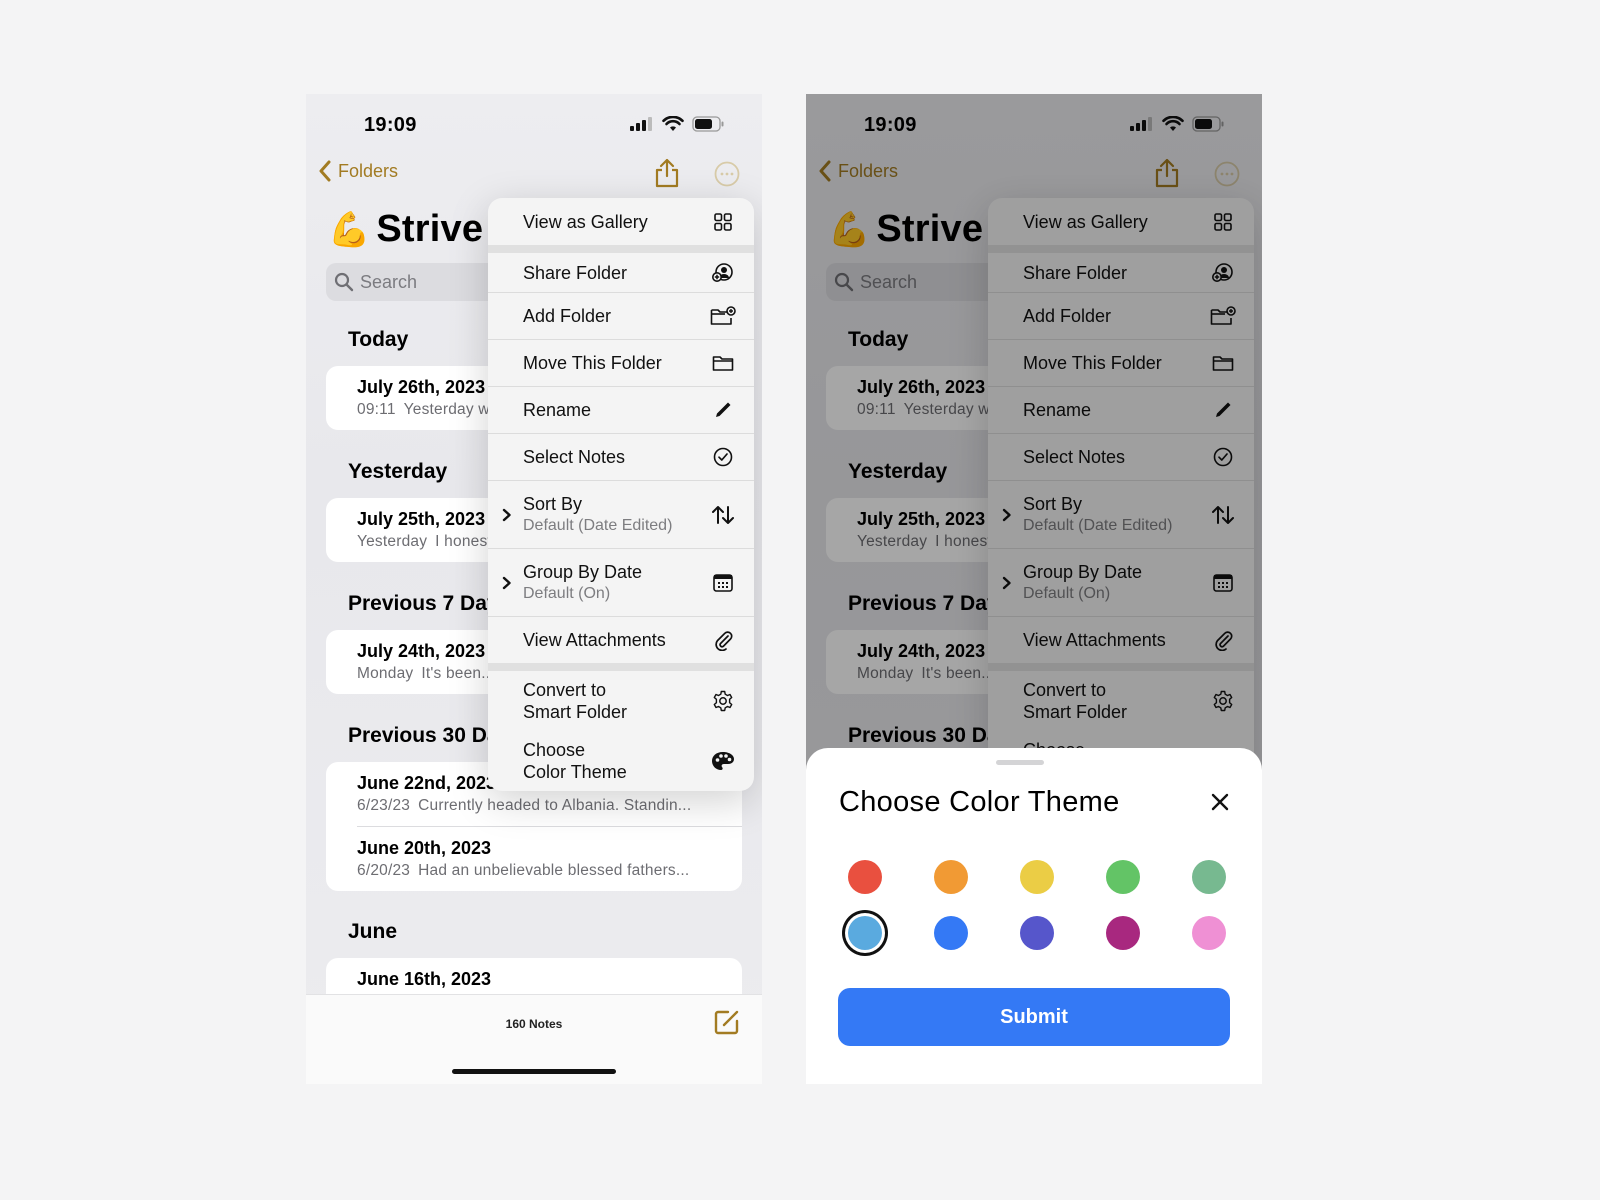 The height and width of the screenshot is (1200, 1600). I want to click on palette-icon, so click(723, 761).